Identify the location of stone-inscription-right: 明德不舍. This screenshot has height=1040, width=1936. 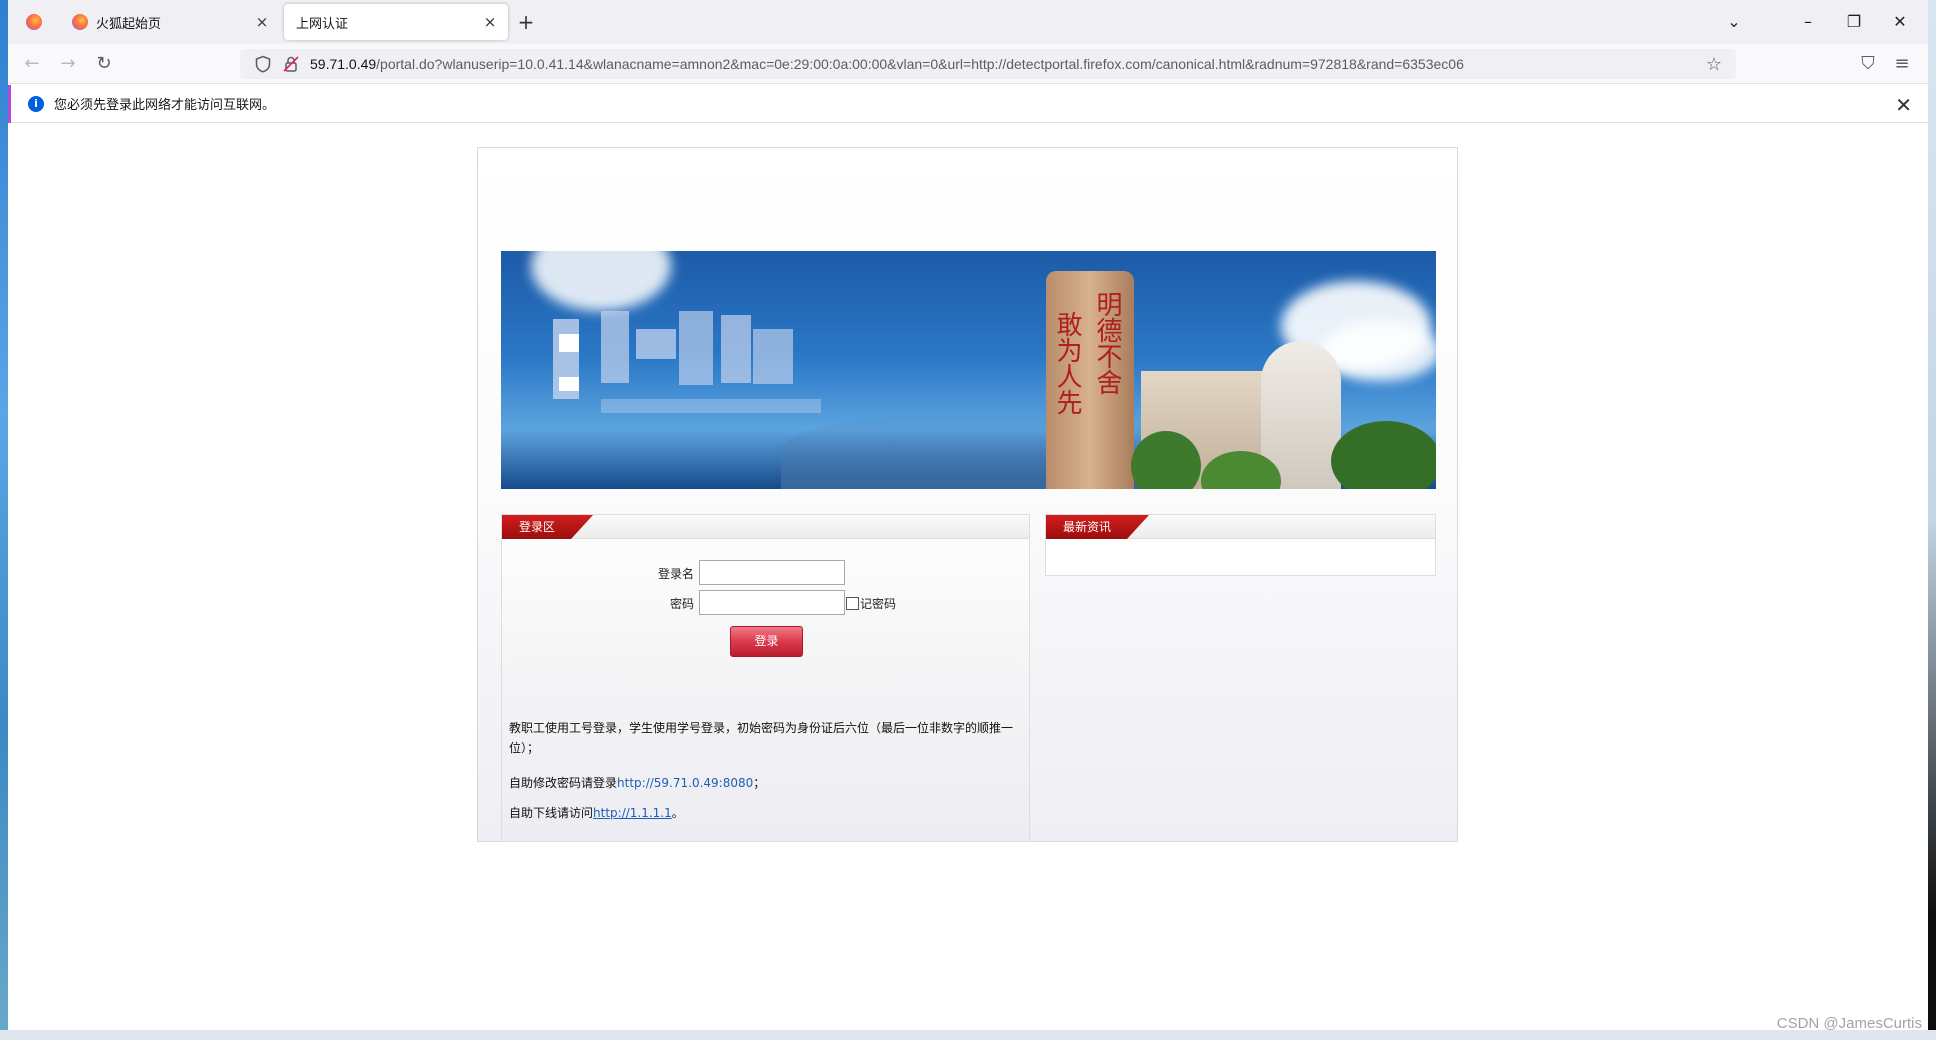
(1107, 343).